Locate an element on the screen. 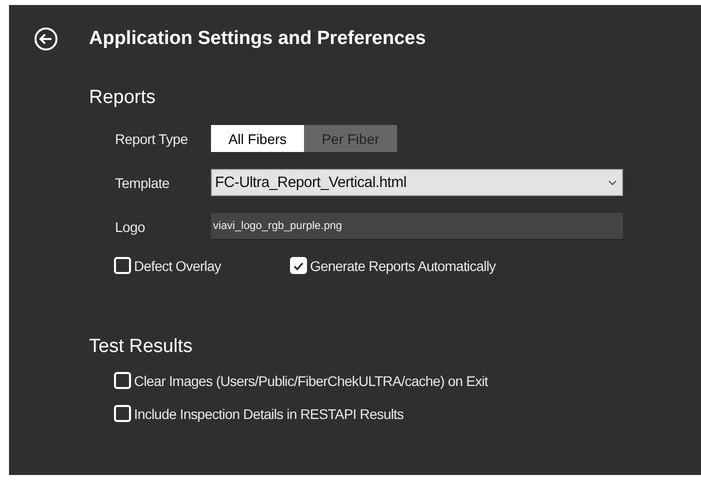 This screenshot has height=489, width=701. field-label: Report Type is located at coordinates (151, 138).